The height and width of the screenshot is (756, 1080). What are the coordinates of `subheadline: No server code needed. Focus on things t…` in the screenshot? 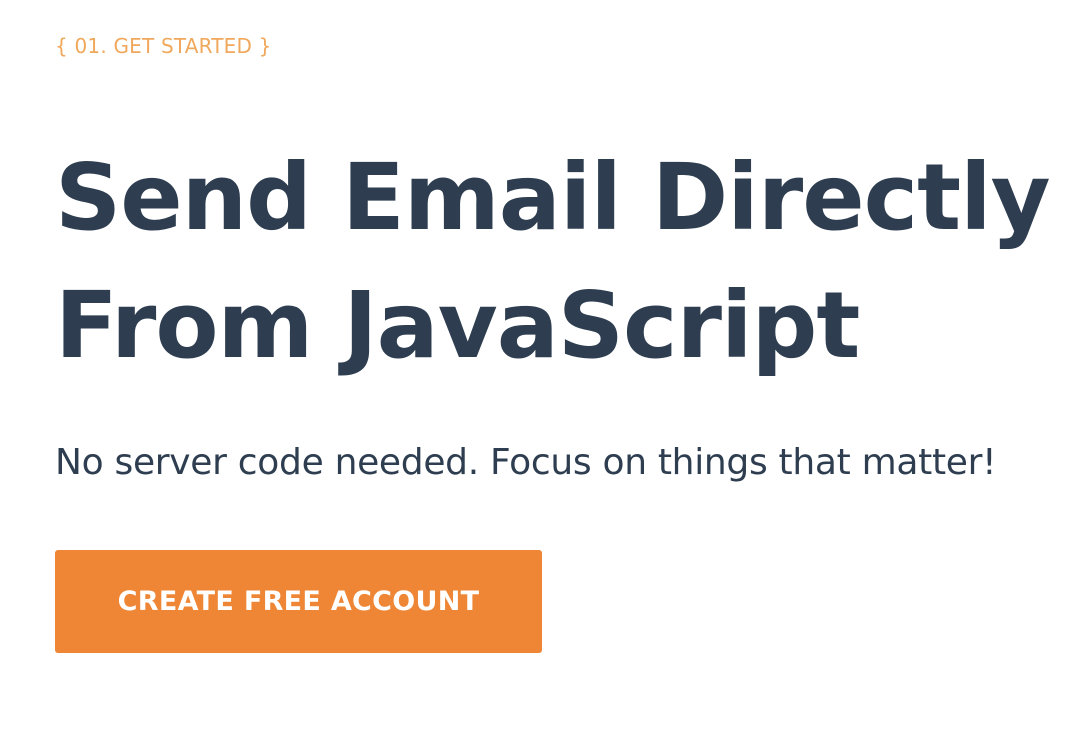 It's located at (526, 462).